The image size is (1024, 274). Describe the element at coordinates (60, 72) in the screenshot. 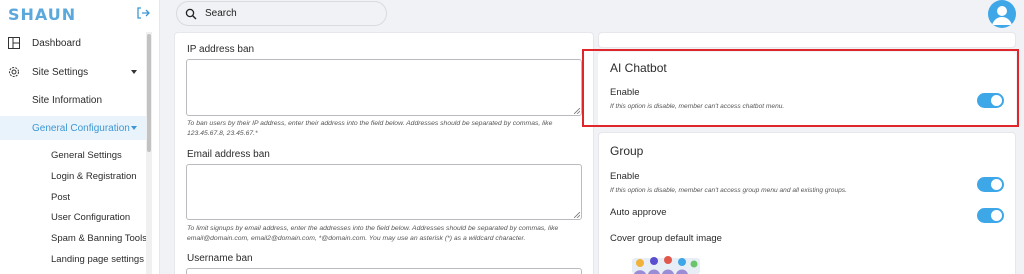

I see `sidebar-item-label: Site Settings` at that location.